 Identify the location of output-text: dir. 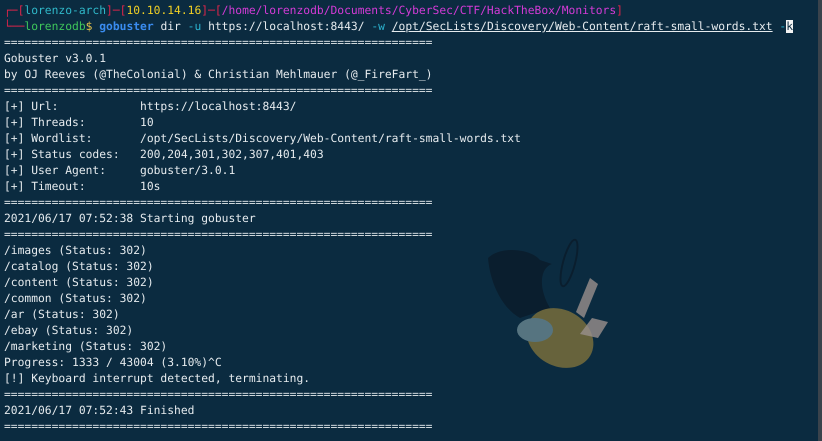
(170, 26).